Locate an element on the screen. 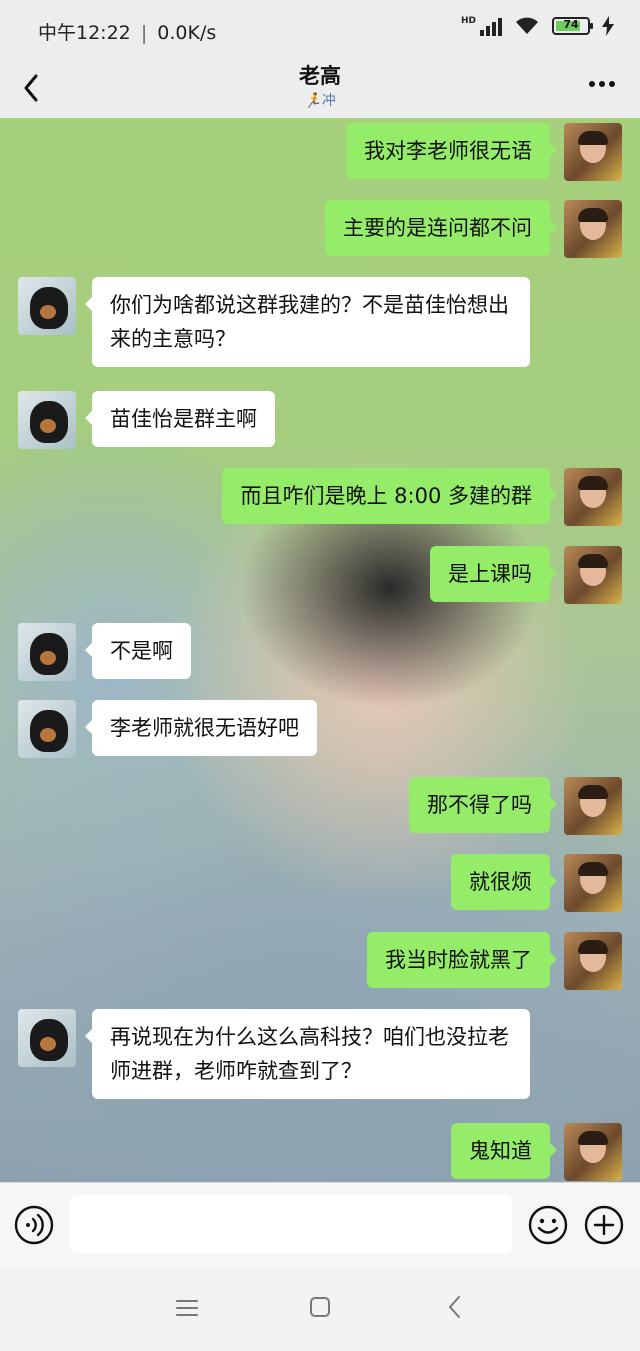 Image resolution: width=640 pixels, height=1351 pixels. message-row: 就很烦 is located at coordinates (536, 883).